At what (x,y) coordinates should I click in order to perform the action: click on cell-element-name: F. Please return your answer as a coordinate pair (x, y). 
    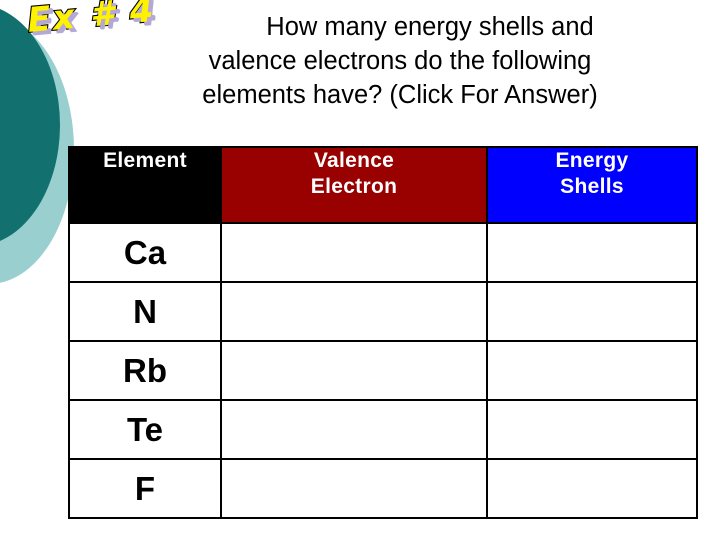
    Looking at the image, I should click on (145, 488).